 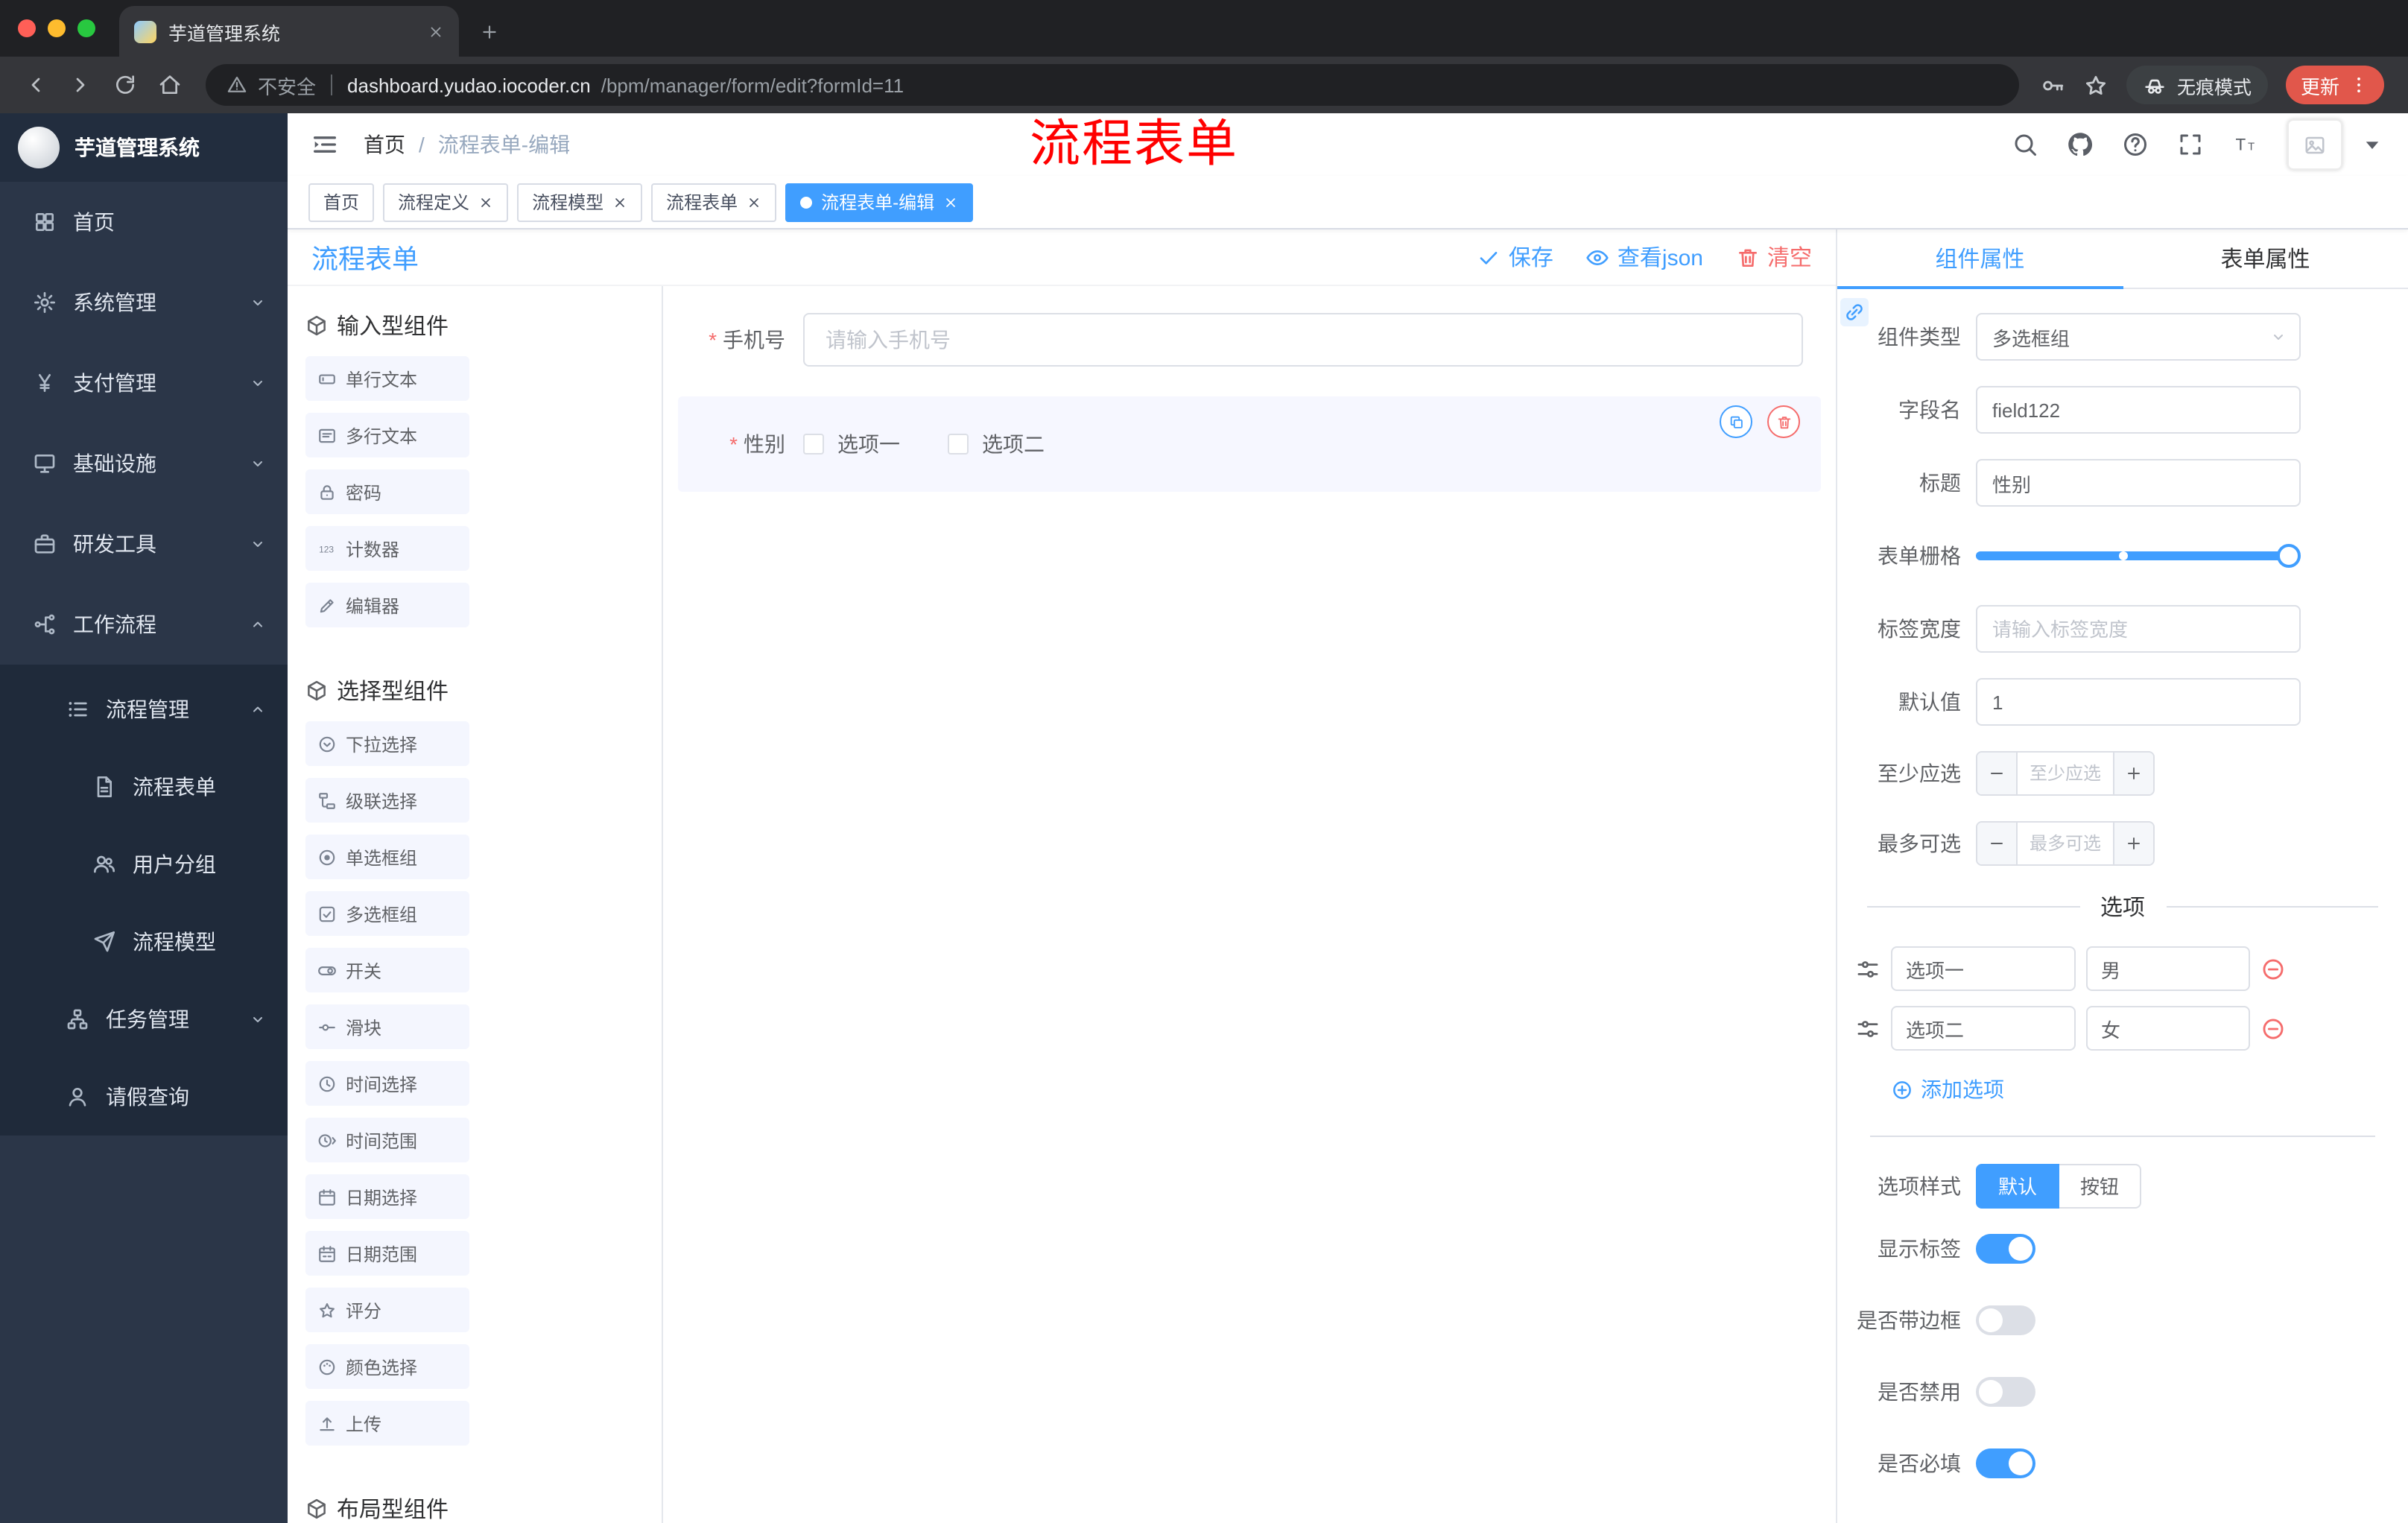 What do you see at coordinates (436, 31) in the screenshot?
I see `close-tab-icon` at bounding box center [436, 31].